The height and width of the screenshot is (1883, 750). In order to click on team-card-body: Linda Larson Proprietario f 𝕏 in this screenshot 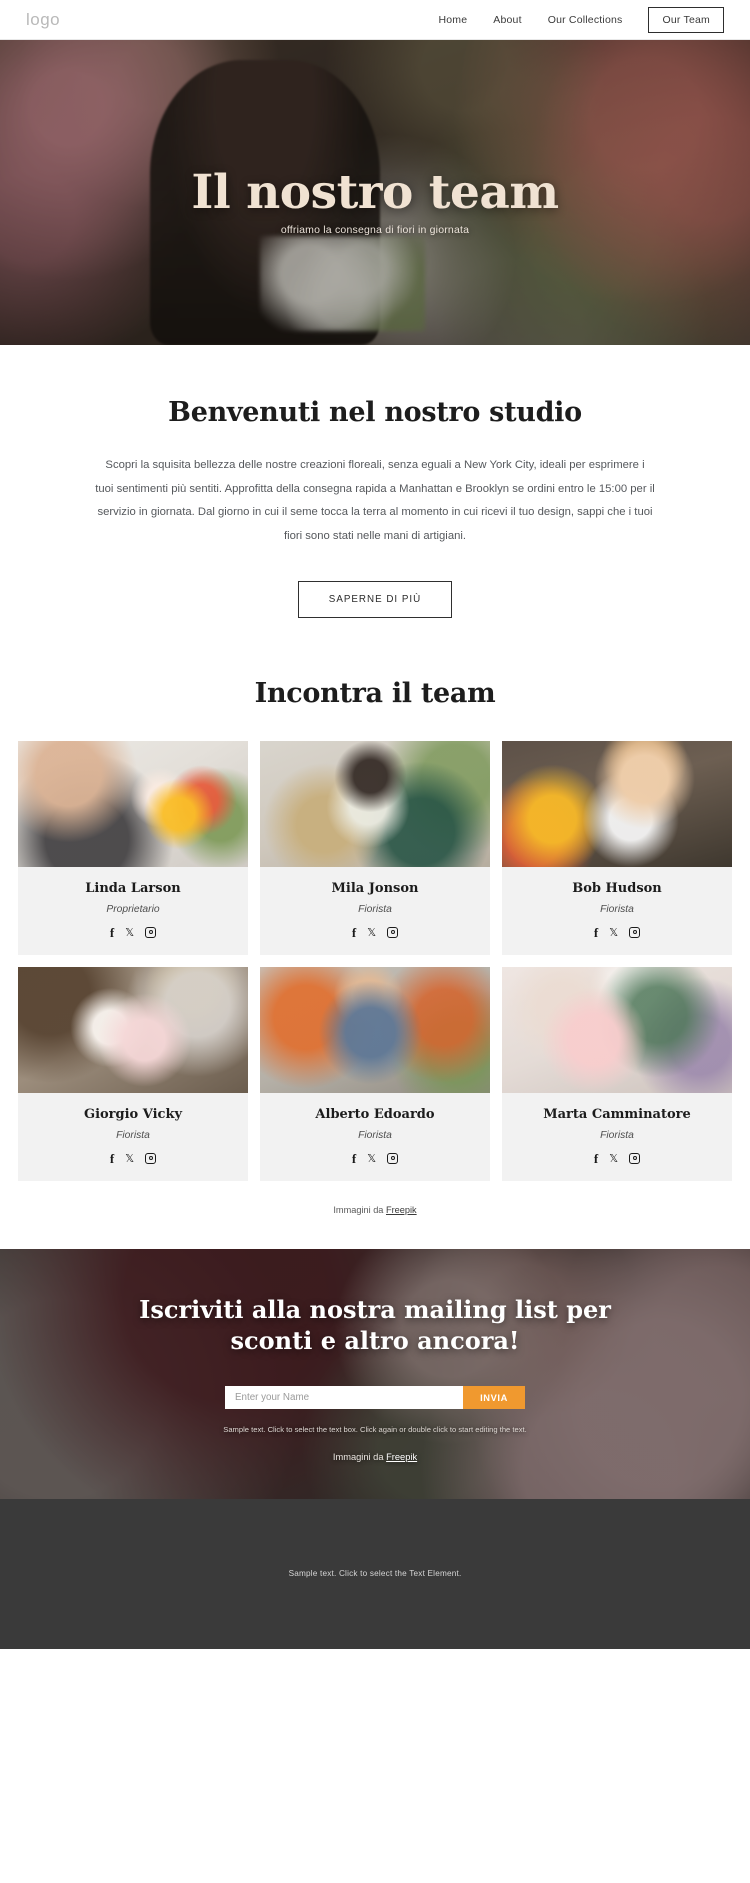, I will do `click(133, 911)`.